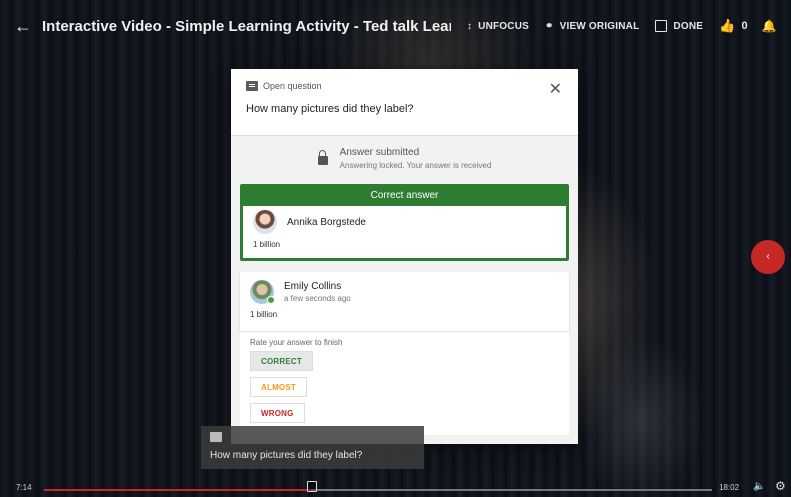 The width and height of the screenshot is (791, 497). I want to click on correct-answer-value: 1 billion, so click(267, 244).